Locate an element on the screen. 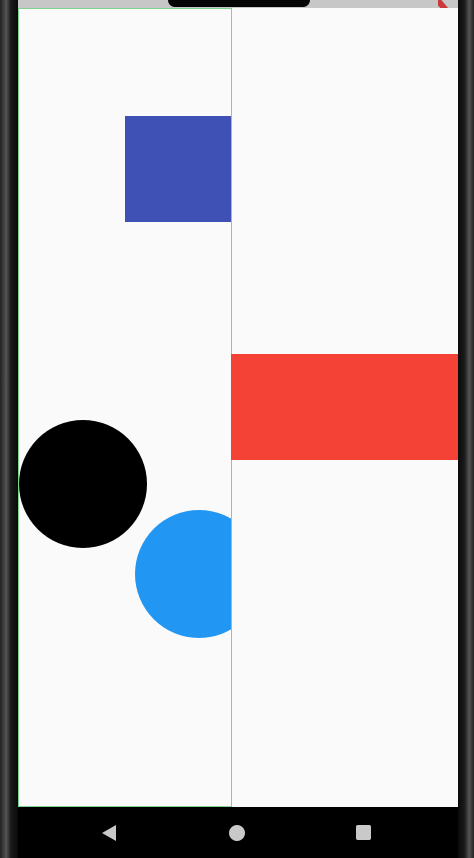  blue-square-box is located at coordinates (178, 169).